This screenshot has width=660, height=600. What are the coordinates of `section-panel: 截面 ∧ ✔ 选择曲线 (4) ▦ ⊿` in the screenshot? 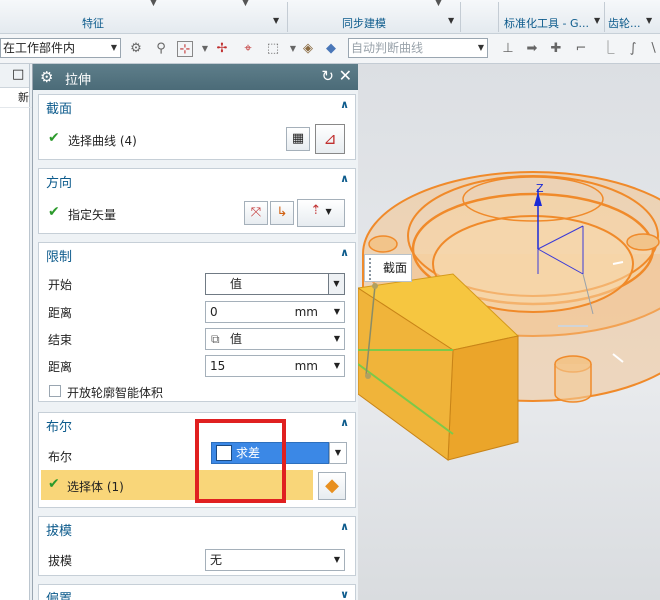 It's located at (197, 127).